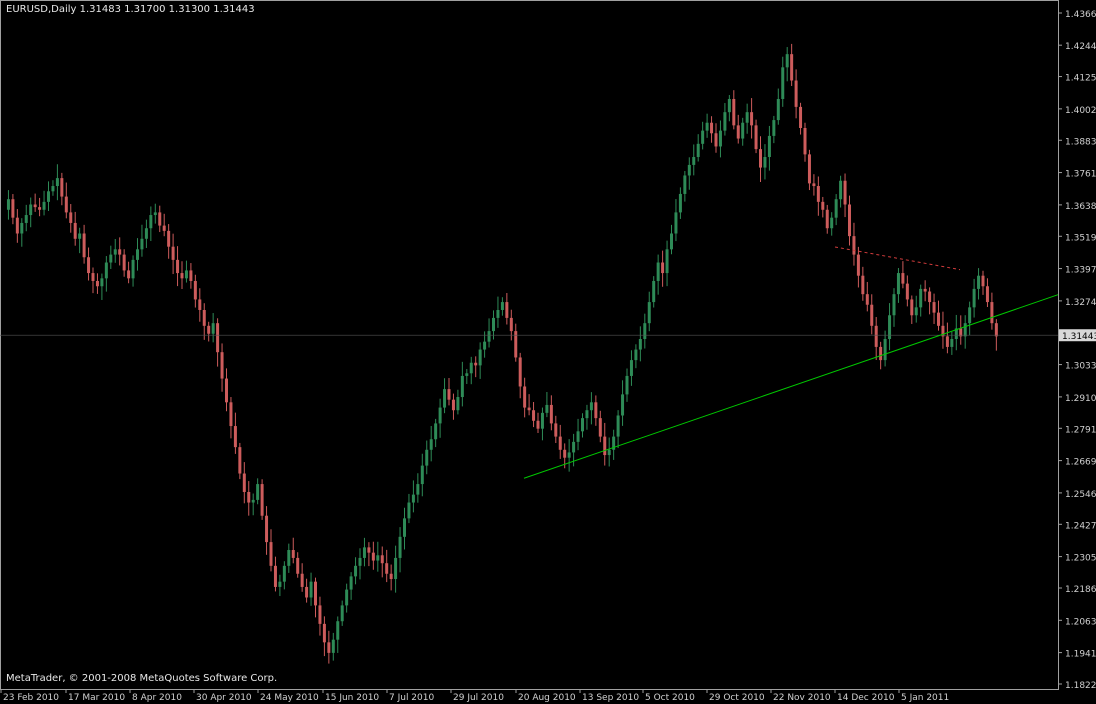  Describe the element at coordinates (31, 698) in the screenshot. I see `x-tick-label: 23 Feb 2010` at that location.